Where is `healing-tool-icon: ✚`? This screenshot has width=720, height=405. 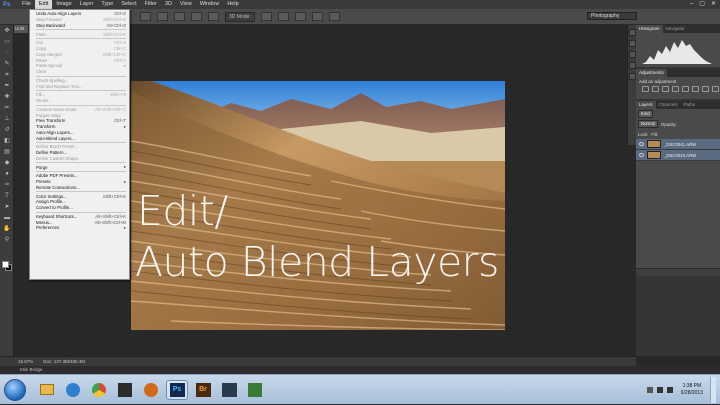
healing-tool-icon: ✚ is located at coordinates (7, 97).